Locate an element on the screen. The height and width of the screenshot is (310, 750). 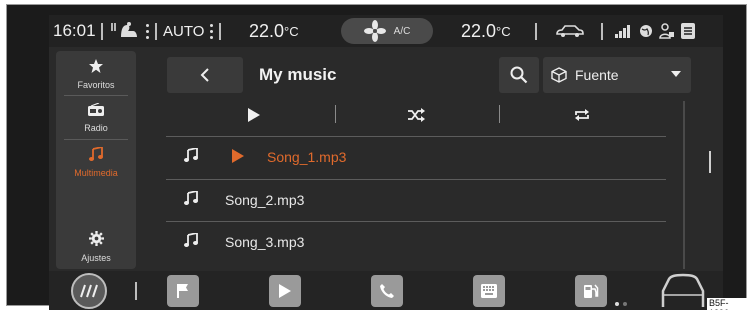
source-dropdown: Fuente is located at coordinates (617, 75).